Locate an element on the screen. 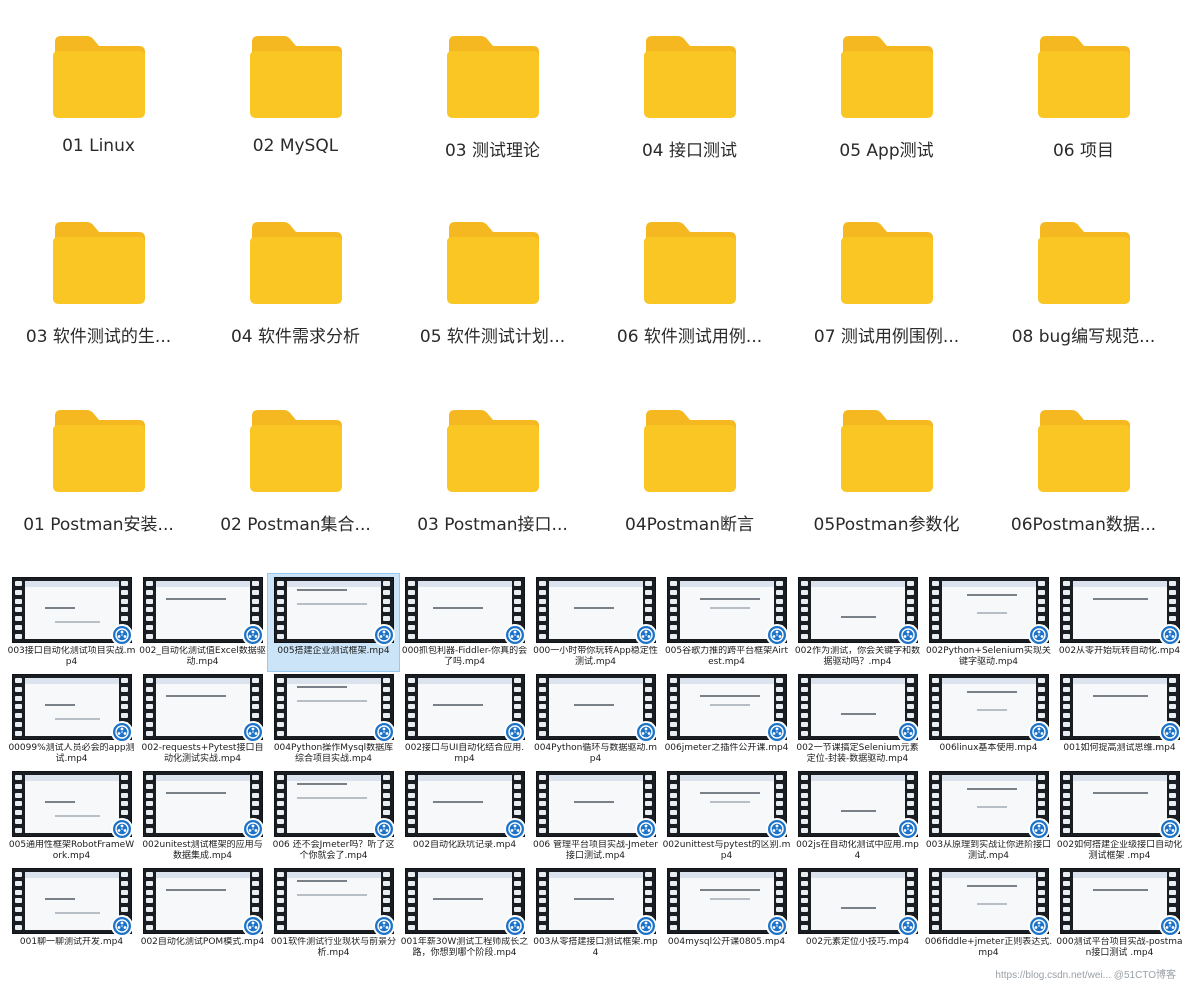  video-file-item: 002unitest测试框架的应用与数据集成.mp4 is located at coordinates (202, 816).